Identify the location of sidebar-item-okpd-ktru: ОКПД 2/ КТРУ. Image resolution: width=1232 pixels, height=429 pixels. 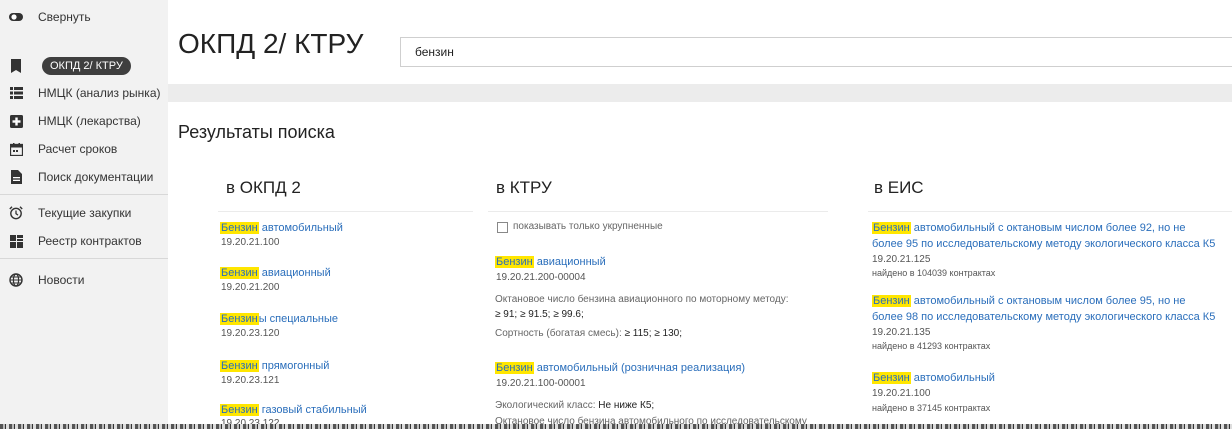
(84, 66).